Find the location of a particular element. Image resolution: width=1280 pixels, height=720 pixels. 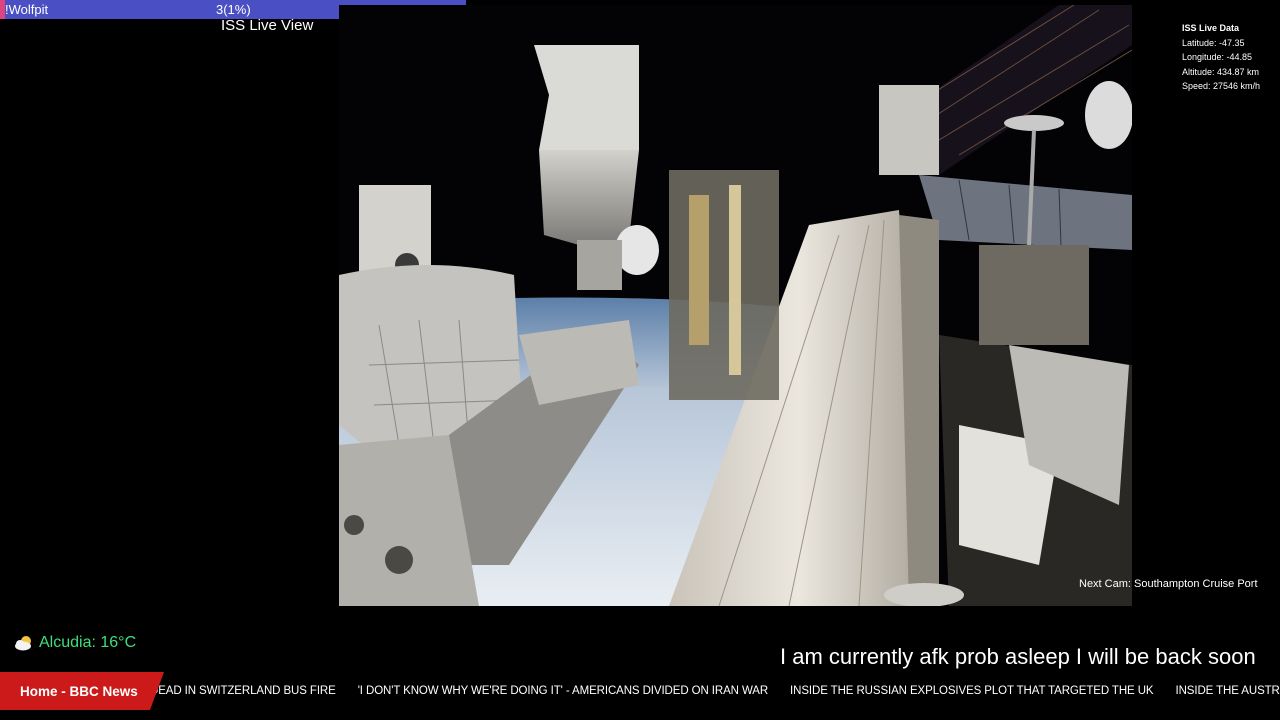

goal-name: !Wolfpit is located at coordinates (27, 9).